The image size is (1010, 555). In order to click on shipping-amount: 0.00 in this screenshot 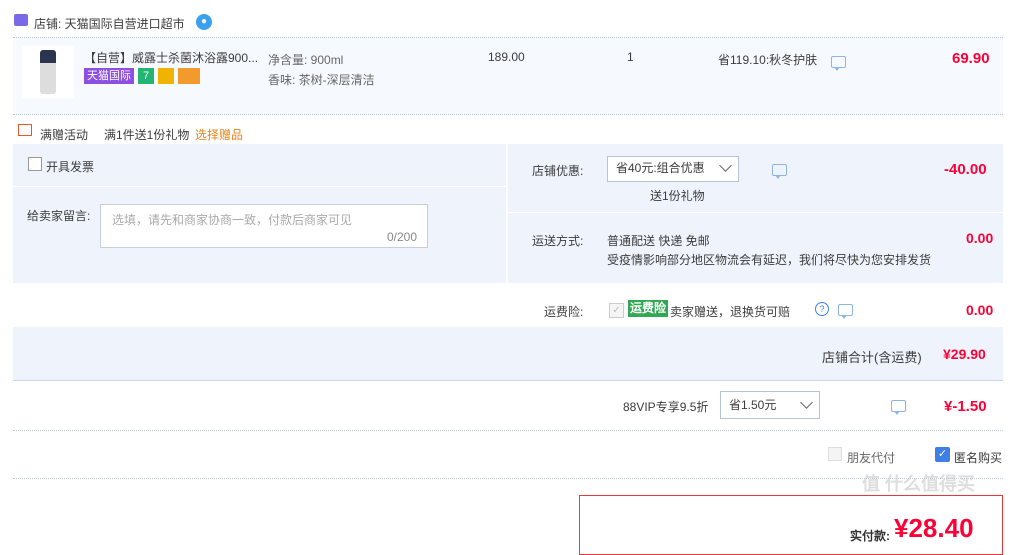, I will do `click(980, 238)`.